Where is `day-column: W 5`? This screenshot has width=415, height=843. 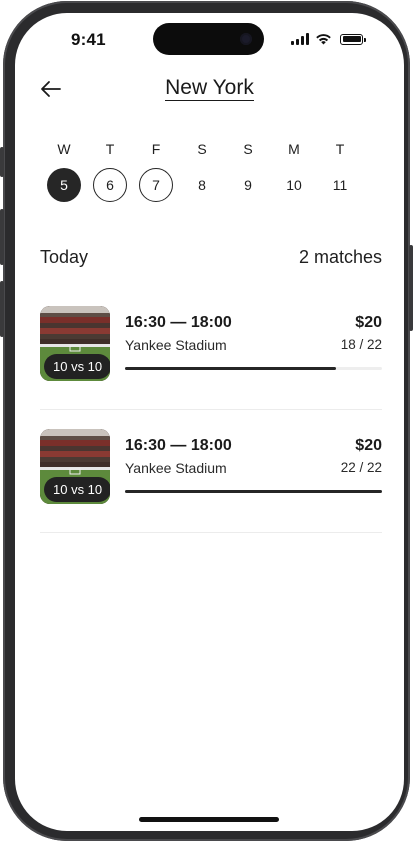
day-column: W 5 is located at coordinates (64, 171).